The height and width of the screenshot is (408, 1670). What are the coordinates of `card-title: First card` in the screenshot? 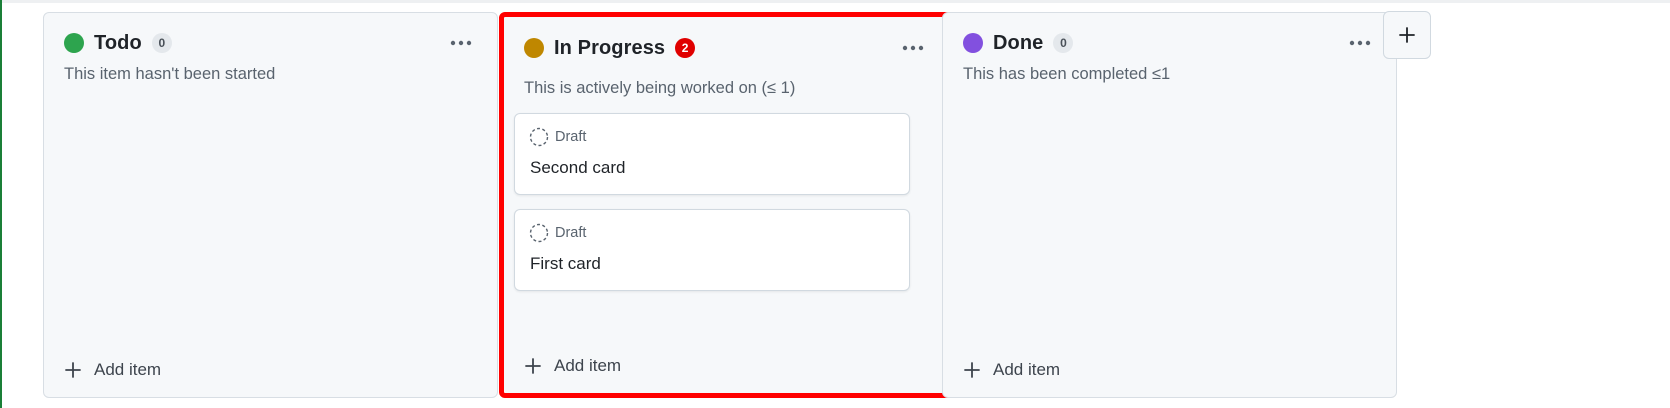 It's located at (565, 263).